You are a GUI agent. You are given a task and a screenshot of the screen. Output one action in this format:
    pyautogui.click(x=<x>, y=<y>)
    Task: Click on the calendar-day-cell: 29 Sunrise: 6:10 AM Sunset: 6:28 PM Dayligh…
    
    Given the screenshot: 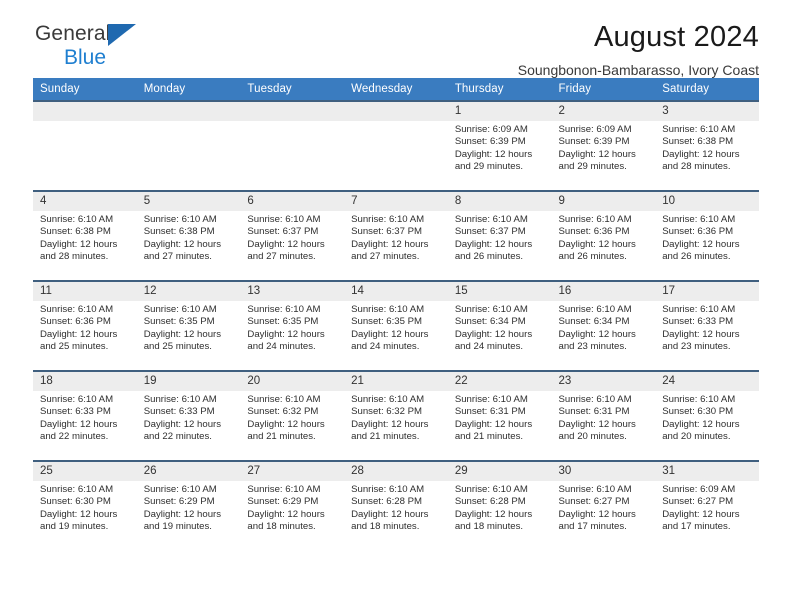 What is the action you would take?
    pyautogui.click(x=499, y=505)
    